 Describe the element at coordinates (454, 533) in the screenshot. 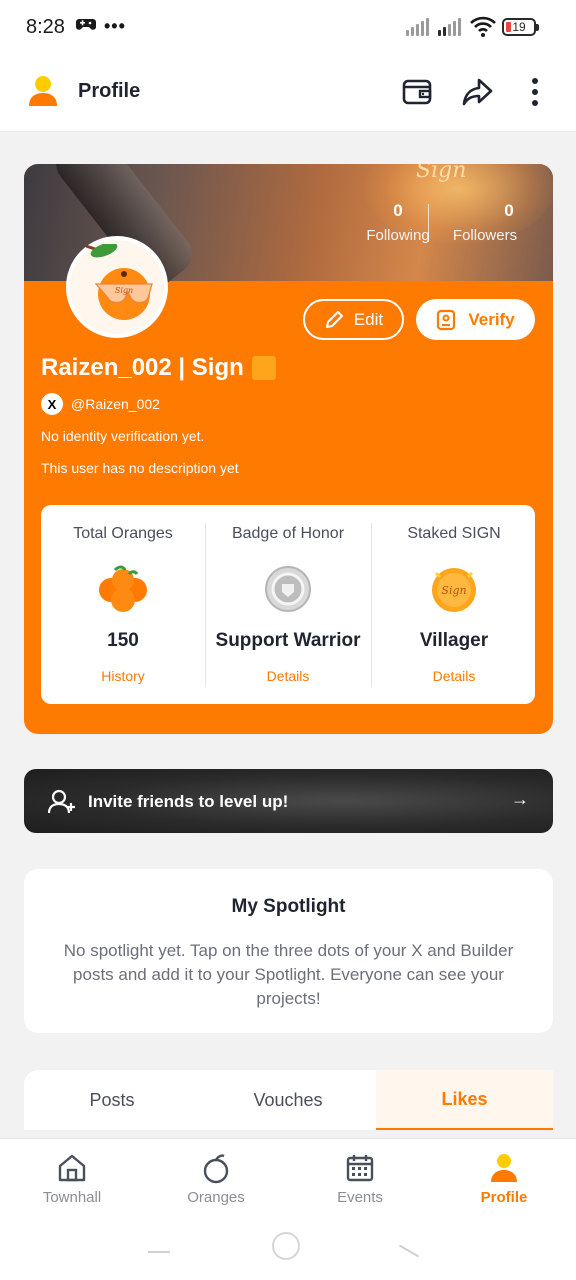

I see `stat-title: Staked SIGN` at that location.